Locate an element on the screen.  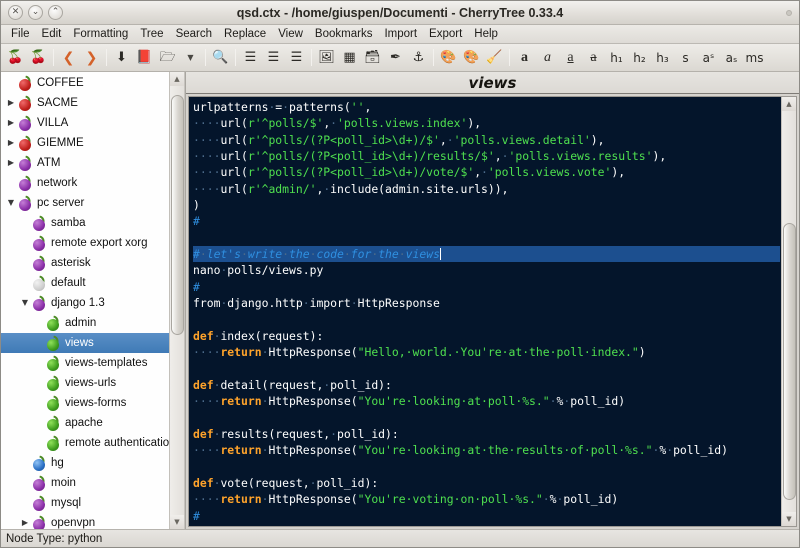
tree-node-openvpn: ▶ openvpn is located at coordinates (92, 521).